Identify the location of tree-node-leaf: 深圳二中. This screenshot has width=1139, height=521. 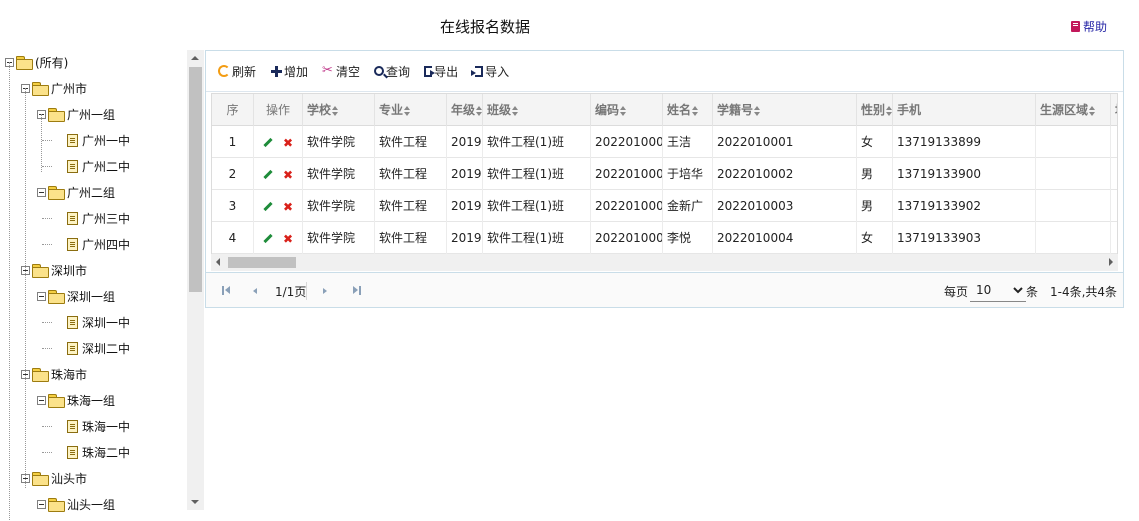
(98, 348).